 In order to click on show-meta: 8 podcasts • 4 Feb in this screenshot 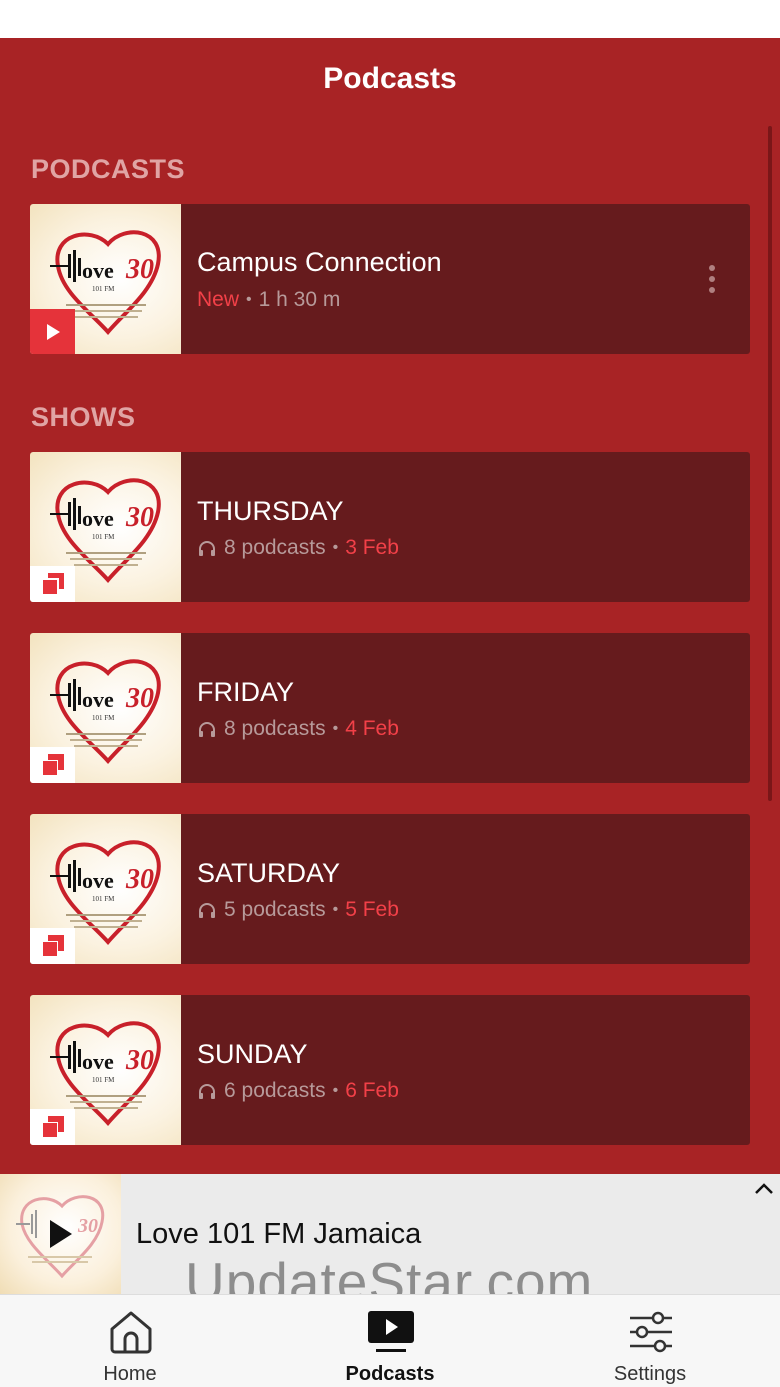, I will do `click(298, 729)`.